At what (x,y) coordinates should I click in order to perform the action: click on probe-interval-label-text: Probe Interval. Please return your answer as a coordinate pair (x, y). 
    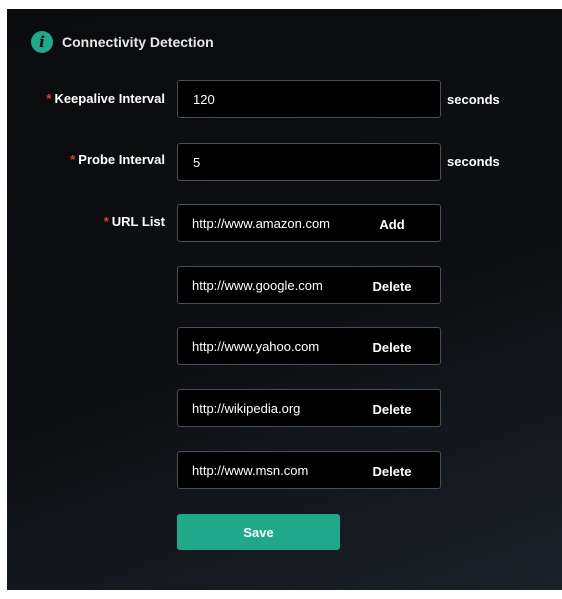
    Looking at the image, I should click on (121, 159).